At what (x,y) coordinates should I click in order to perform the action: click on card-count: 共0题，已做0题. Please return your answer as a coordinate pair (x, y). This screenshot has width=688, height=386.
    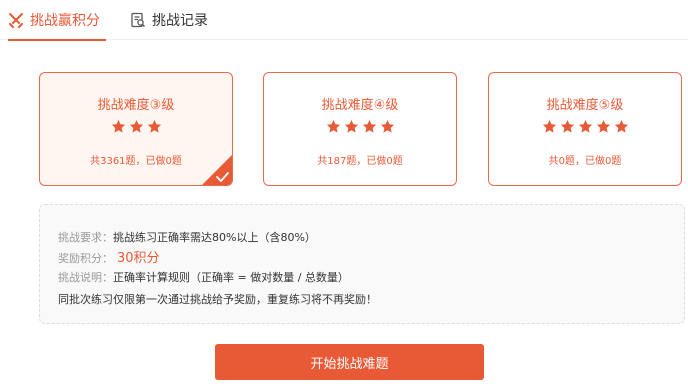
    Looking at the image, I should click on (585, 161).